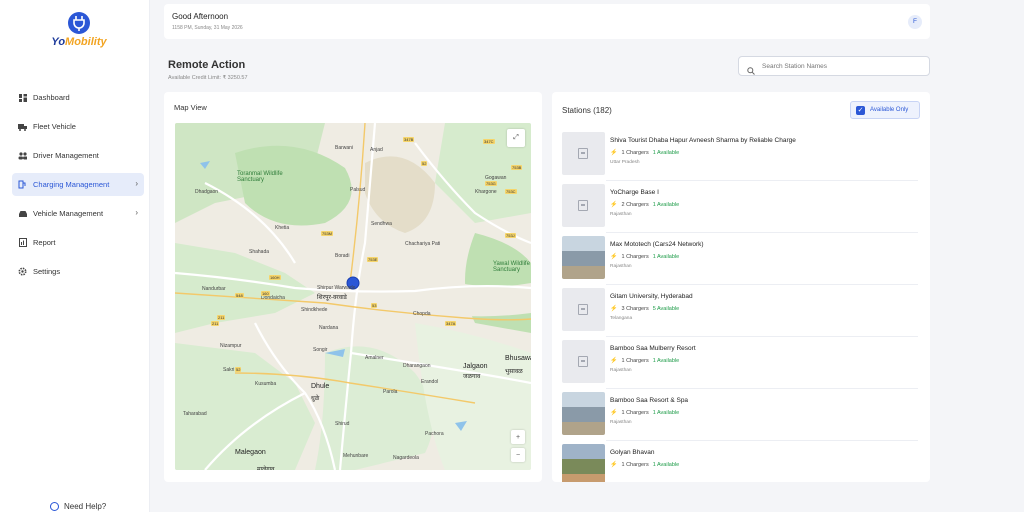 This screenshot has width=1024, height=512. I want to click on search-input, so click(842, 66).